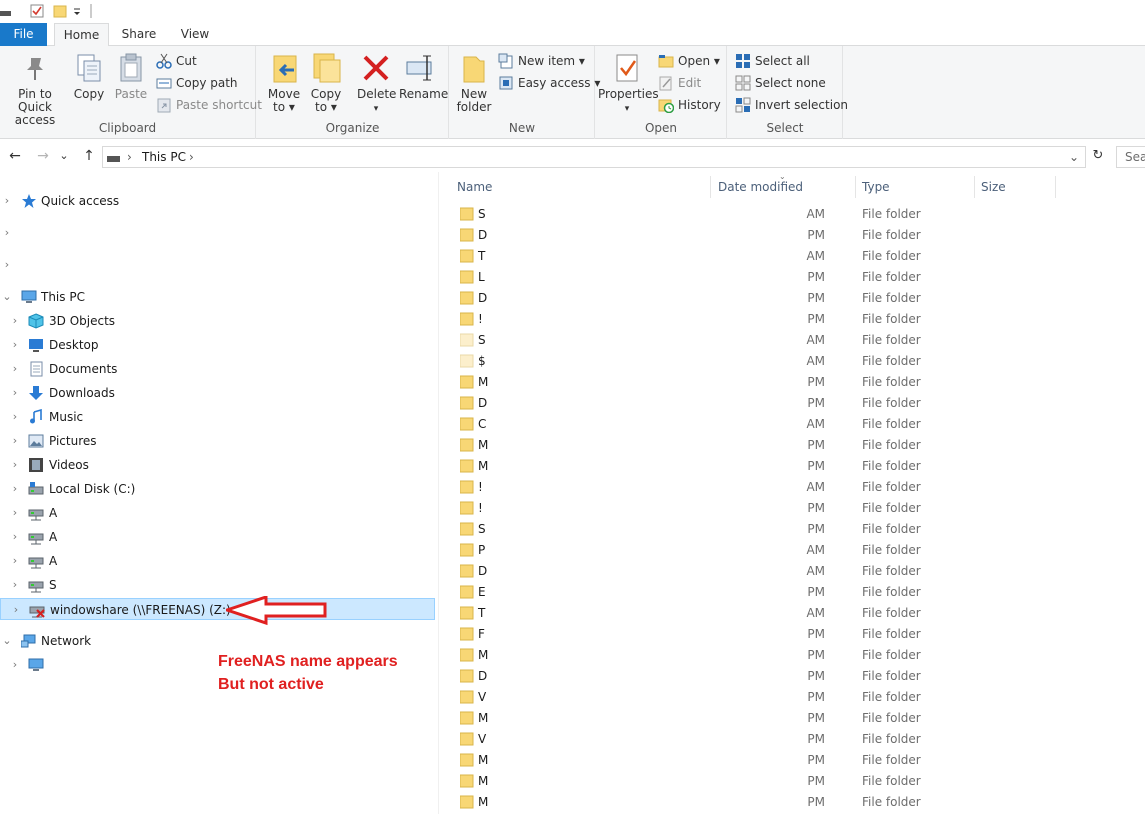 The image size is (1145, 814). What do you see at coordinates (89, 76) in the screenshot?
I see `copy-button: Copy` at bounding box center [89, 76].